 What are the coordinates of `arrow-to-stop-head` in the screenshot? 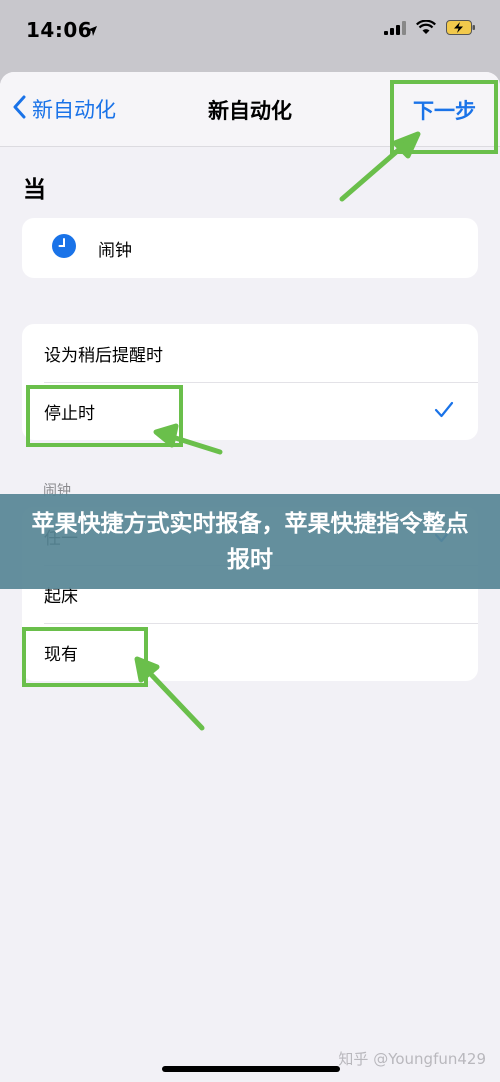 It's located at (166, 435).